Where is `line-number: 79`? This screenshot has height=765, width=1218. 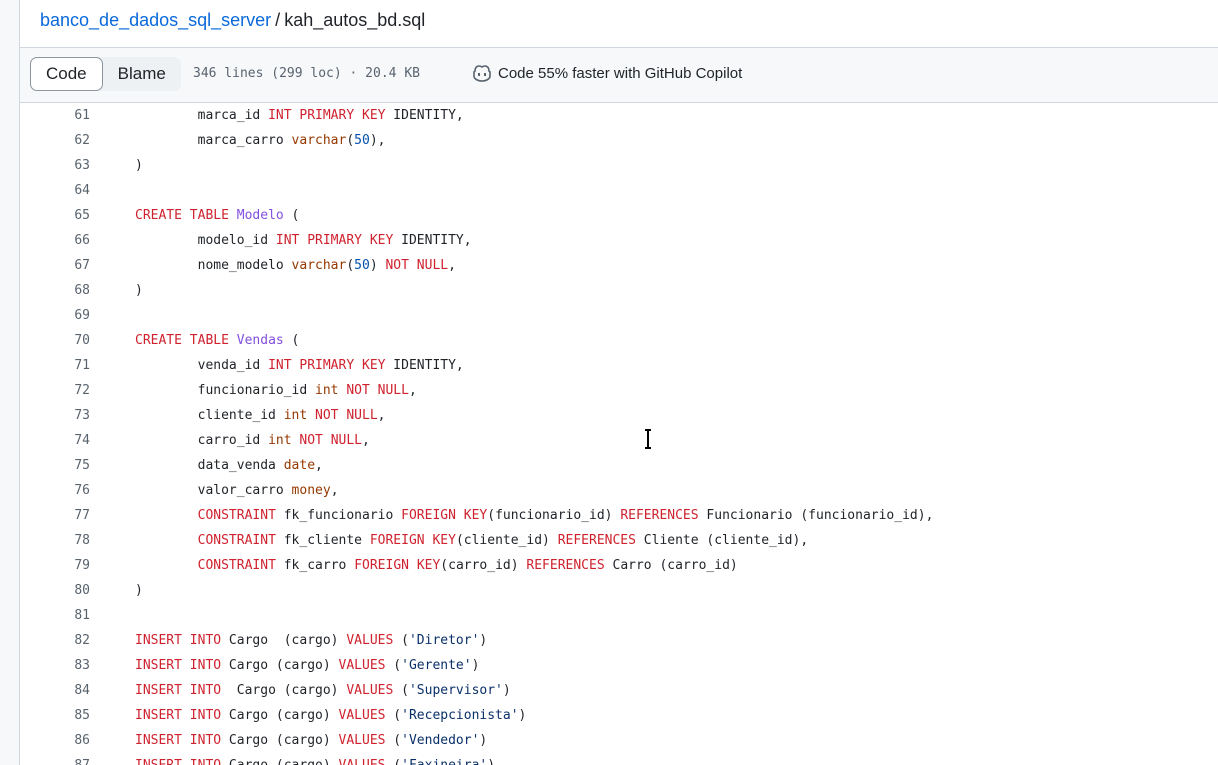
line-number: 79 is located at coordinates (55, 565).